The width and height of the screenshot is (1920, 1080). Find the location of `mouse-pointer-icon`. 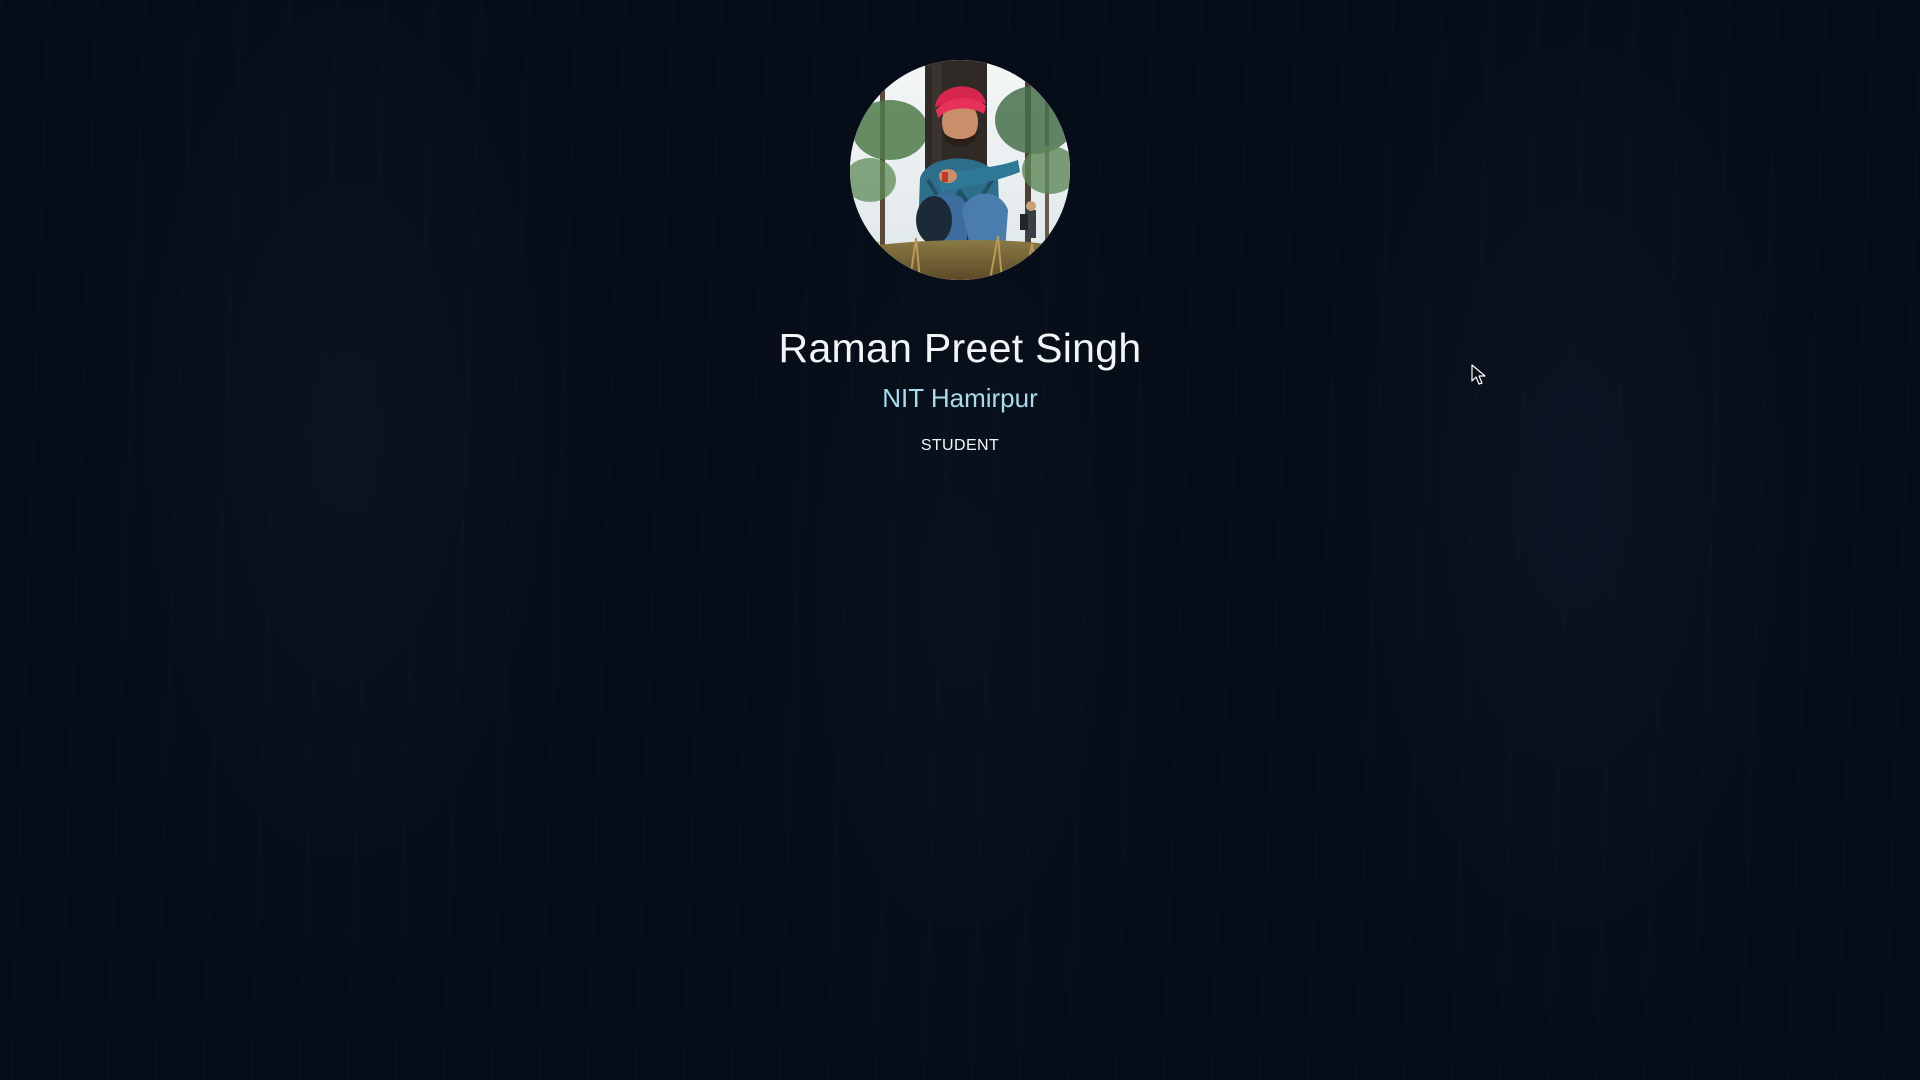

mouse-pointer-icon is located at coordinates (1478, 374).